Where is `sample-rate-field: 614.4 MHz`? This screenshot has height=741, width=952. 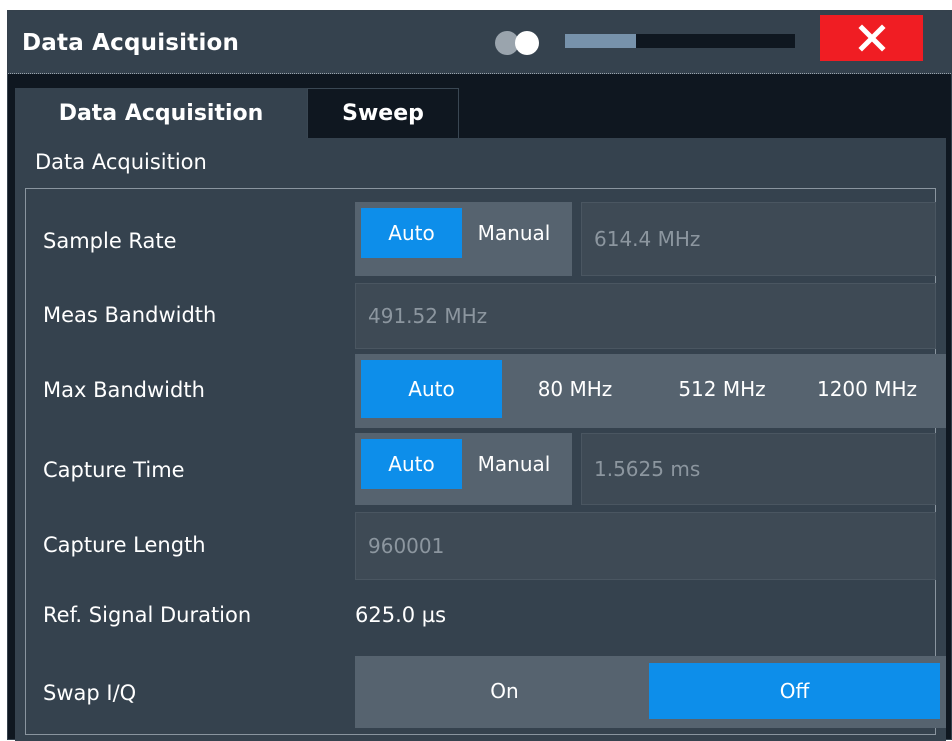
sample-rate-field: 614.4 MHz is located at coordinates (758, 239).